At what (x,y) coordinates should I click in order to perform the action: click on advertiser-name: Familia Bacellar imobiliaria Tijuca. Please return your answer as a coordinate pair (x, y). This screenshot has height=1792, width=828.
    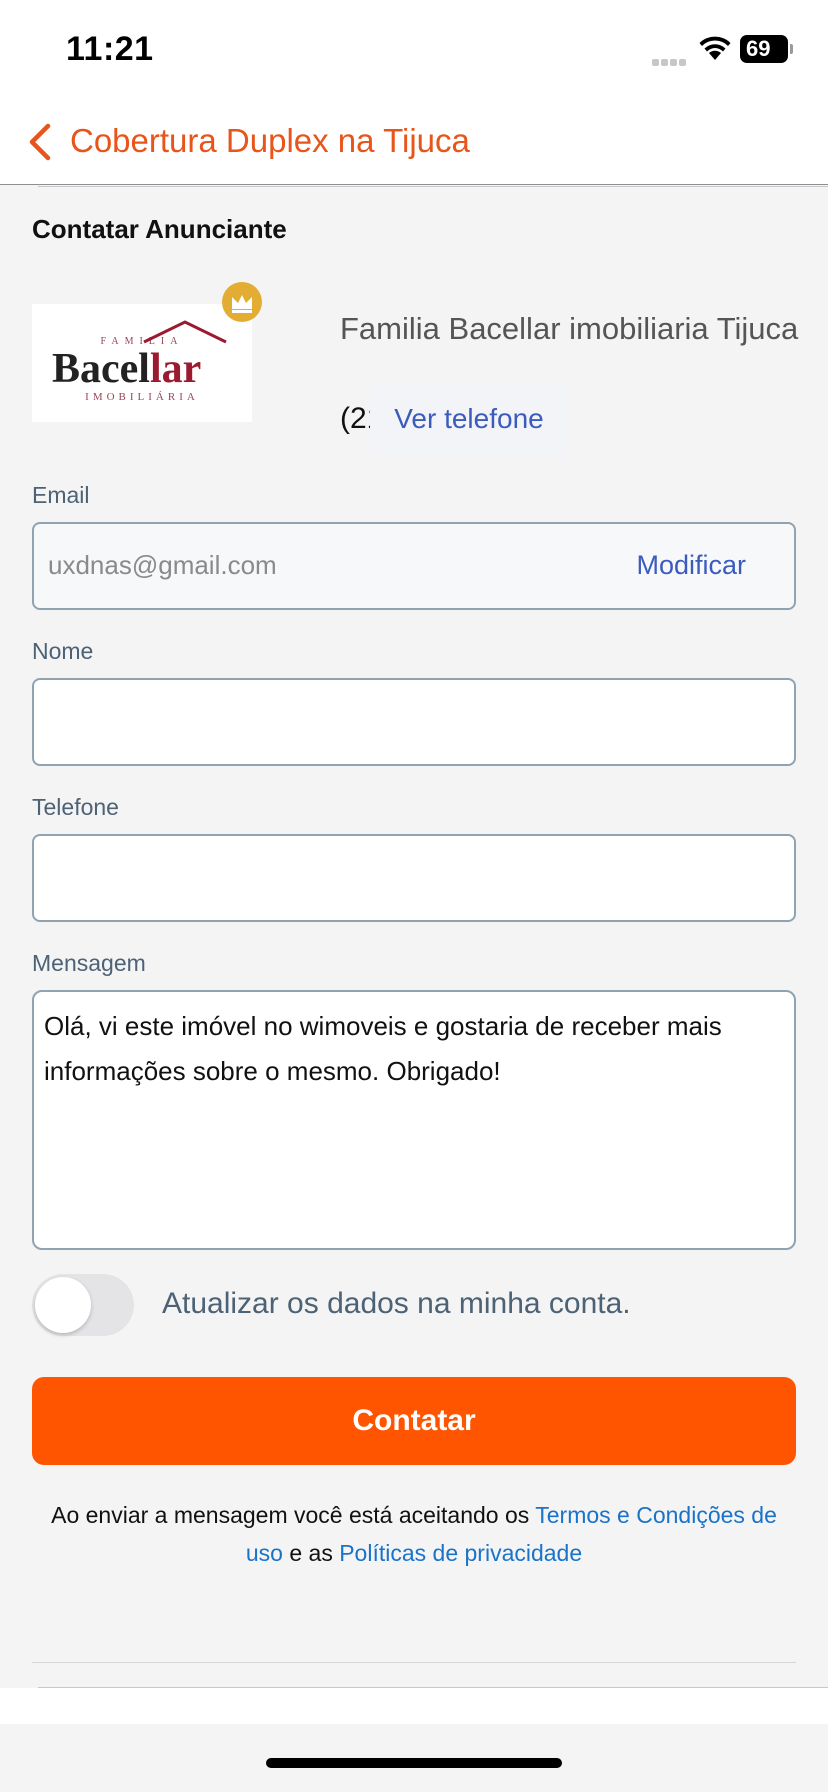
    Looking at the image, I should click on (569, 328).